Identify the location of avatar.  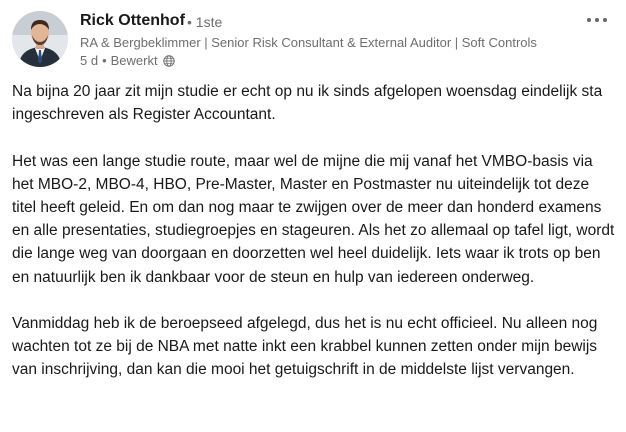
(40, 39).